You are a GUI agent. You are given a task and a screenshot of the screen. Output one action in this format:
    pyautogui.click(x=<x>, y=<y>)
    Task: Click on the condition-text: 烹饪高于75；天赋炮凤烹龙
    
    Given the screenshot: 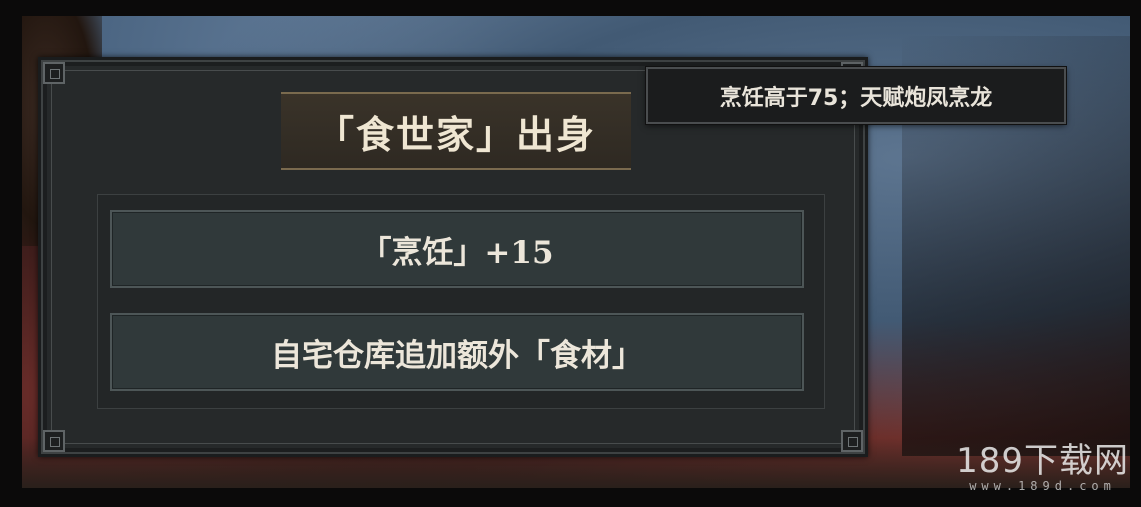 What is the action you would take?
    pyautogui.click(x=856, y=98)
    